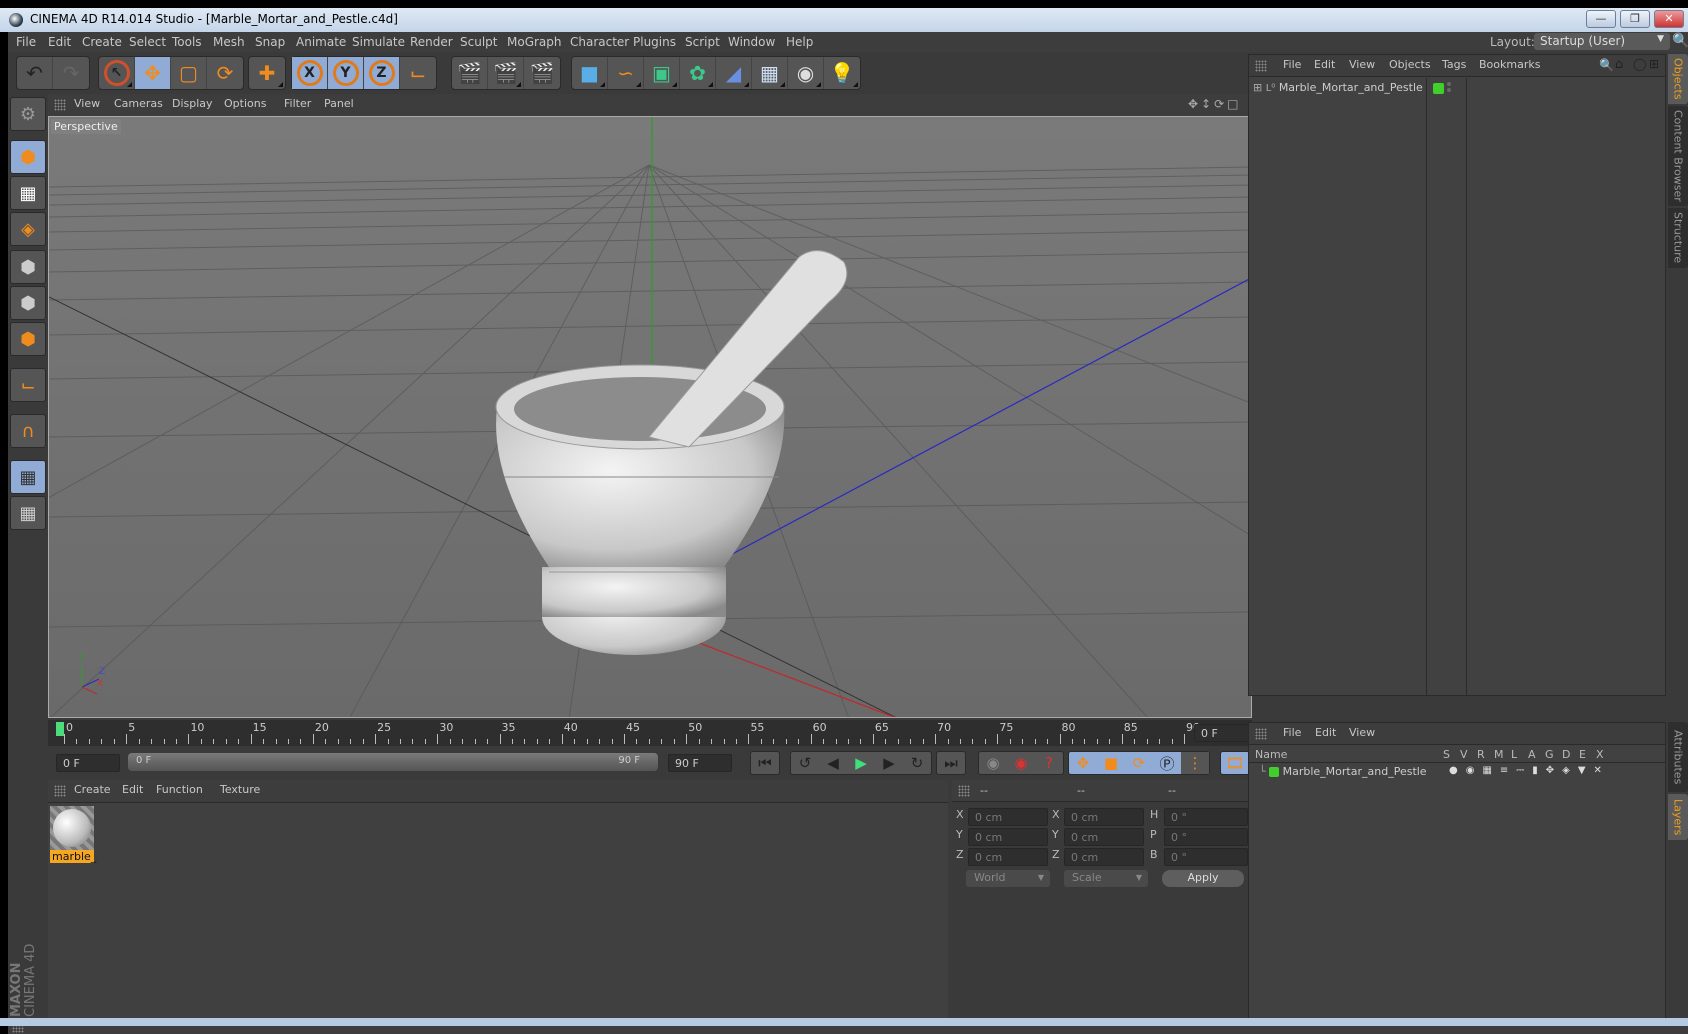 This screenshot has width=1688, height=1034. I want to click on material-item: marble_, so click(73, 835).